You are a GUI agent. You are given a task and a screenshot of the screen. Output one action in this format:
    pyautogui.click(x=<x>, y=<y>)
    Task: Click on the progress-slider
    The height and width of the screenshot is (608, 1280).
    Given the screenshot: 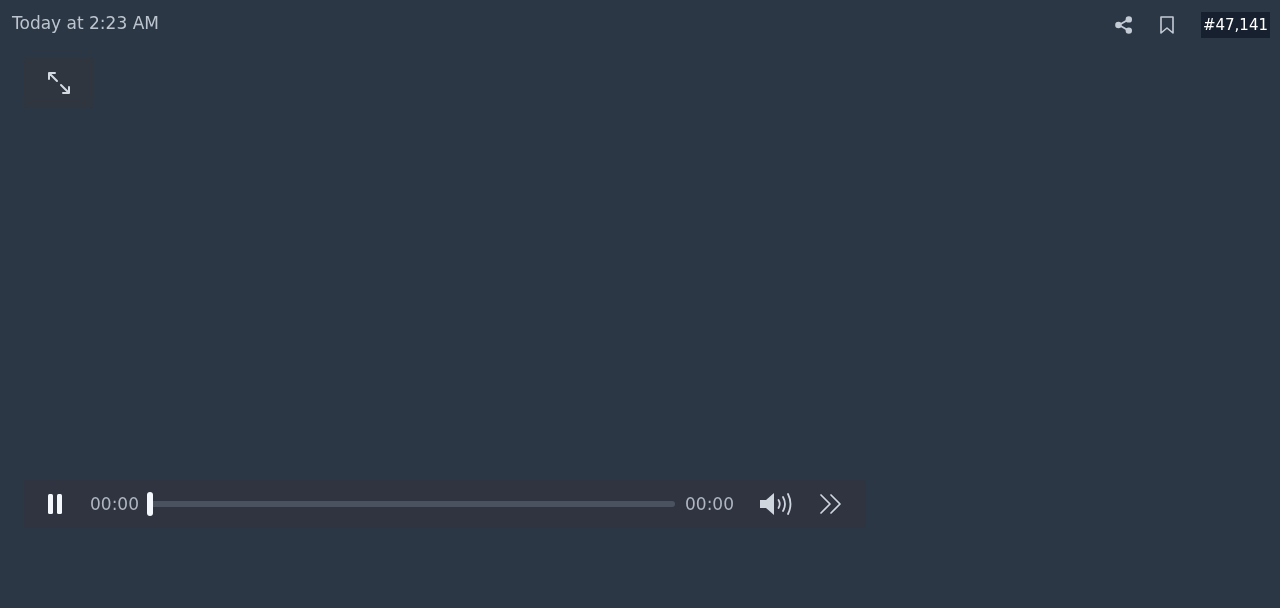 What is the action you would take?
    pyautogui.click(x=411, y=504)
    